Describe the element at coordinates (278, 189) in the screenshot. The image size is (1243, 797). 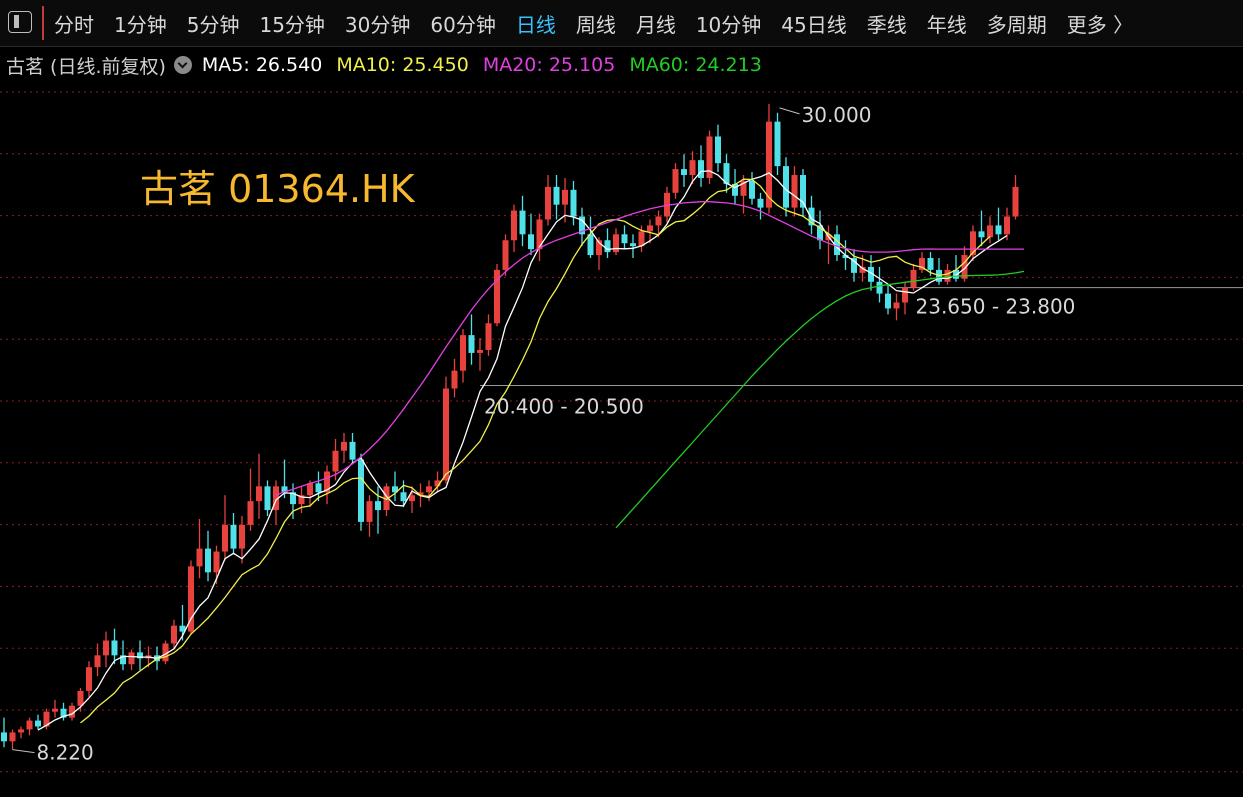
I see `chart-title: 古茗 01364.HK` at that location.